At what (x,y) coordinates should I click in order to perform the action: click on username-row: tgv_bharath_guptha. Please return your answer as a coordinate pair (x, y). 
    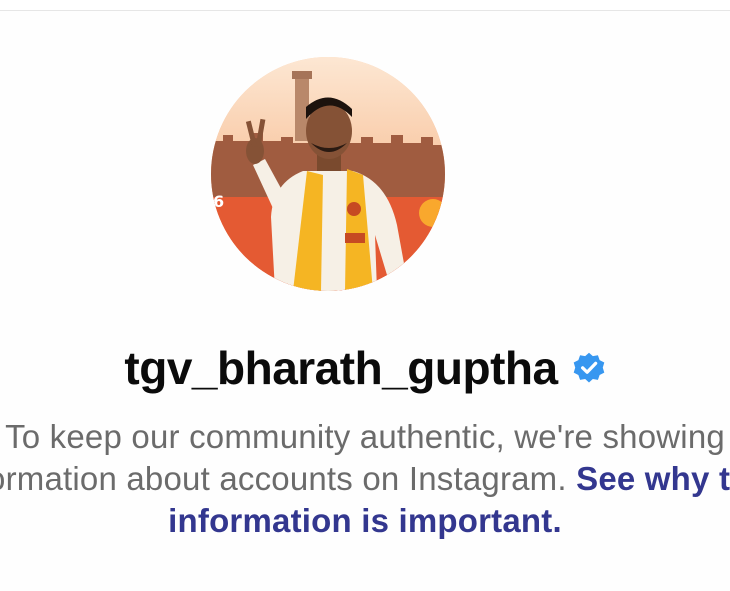
    Looking at the image, I should click on (365, 368).